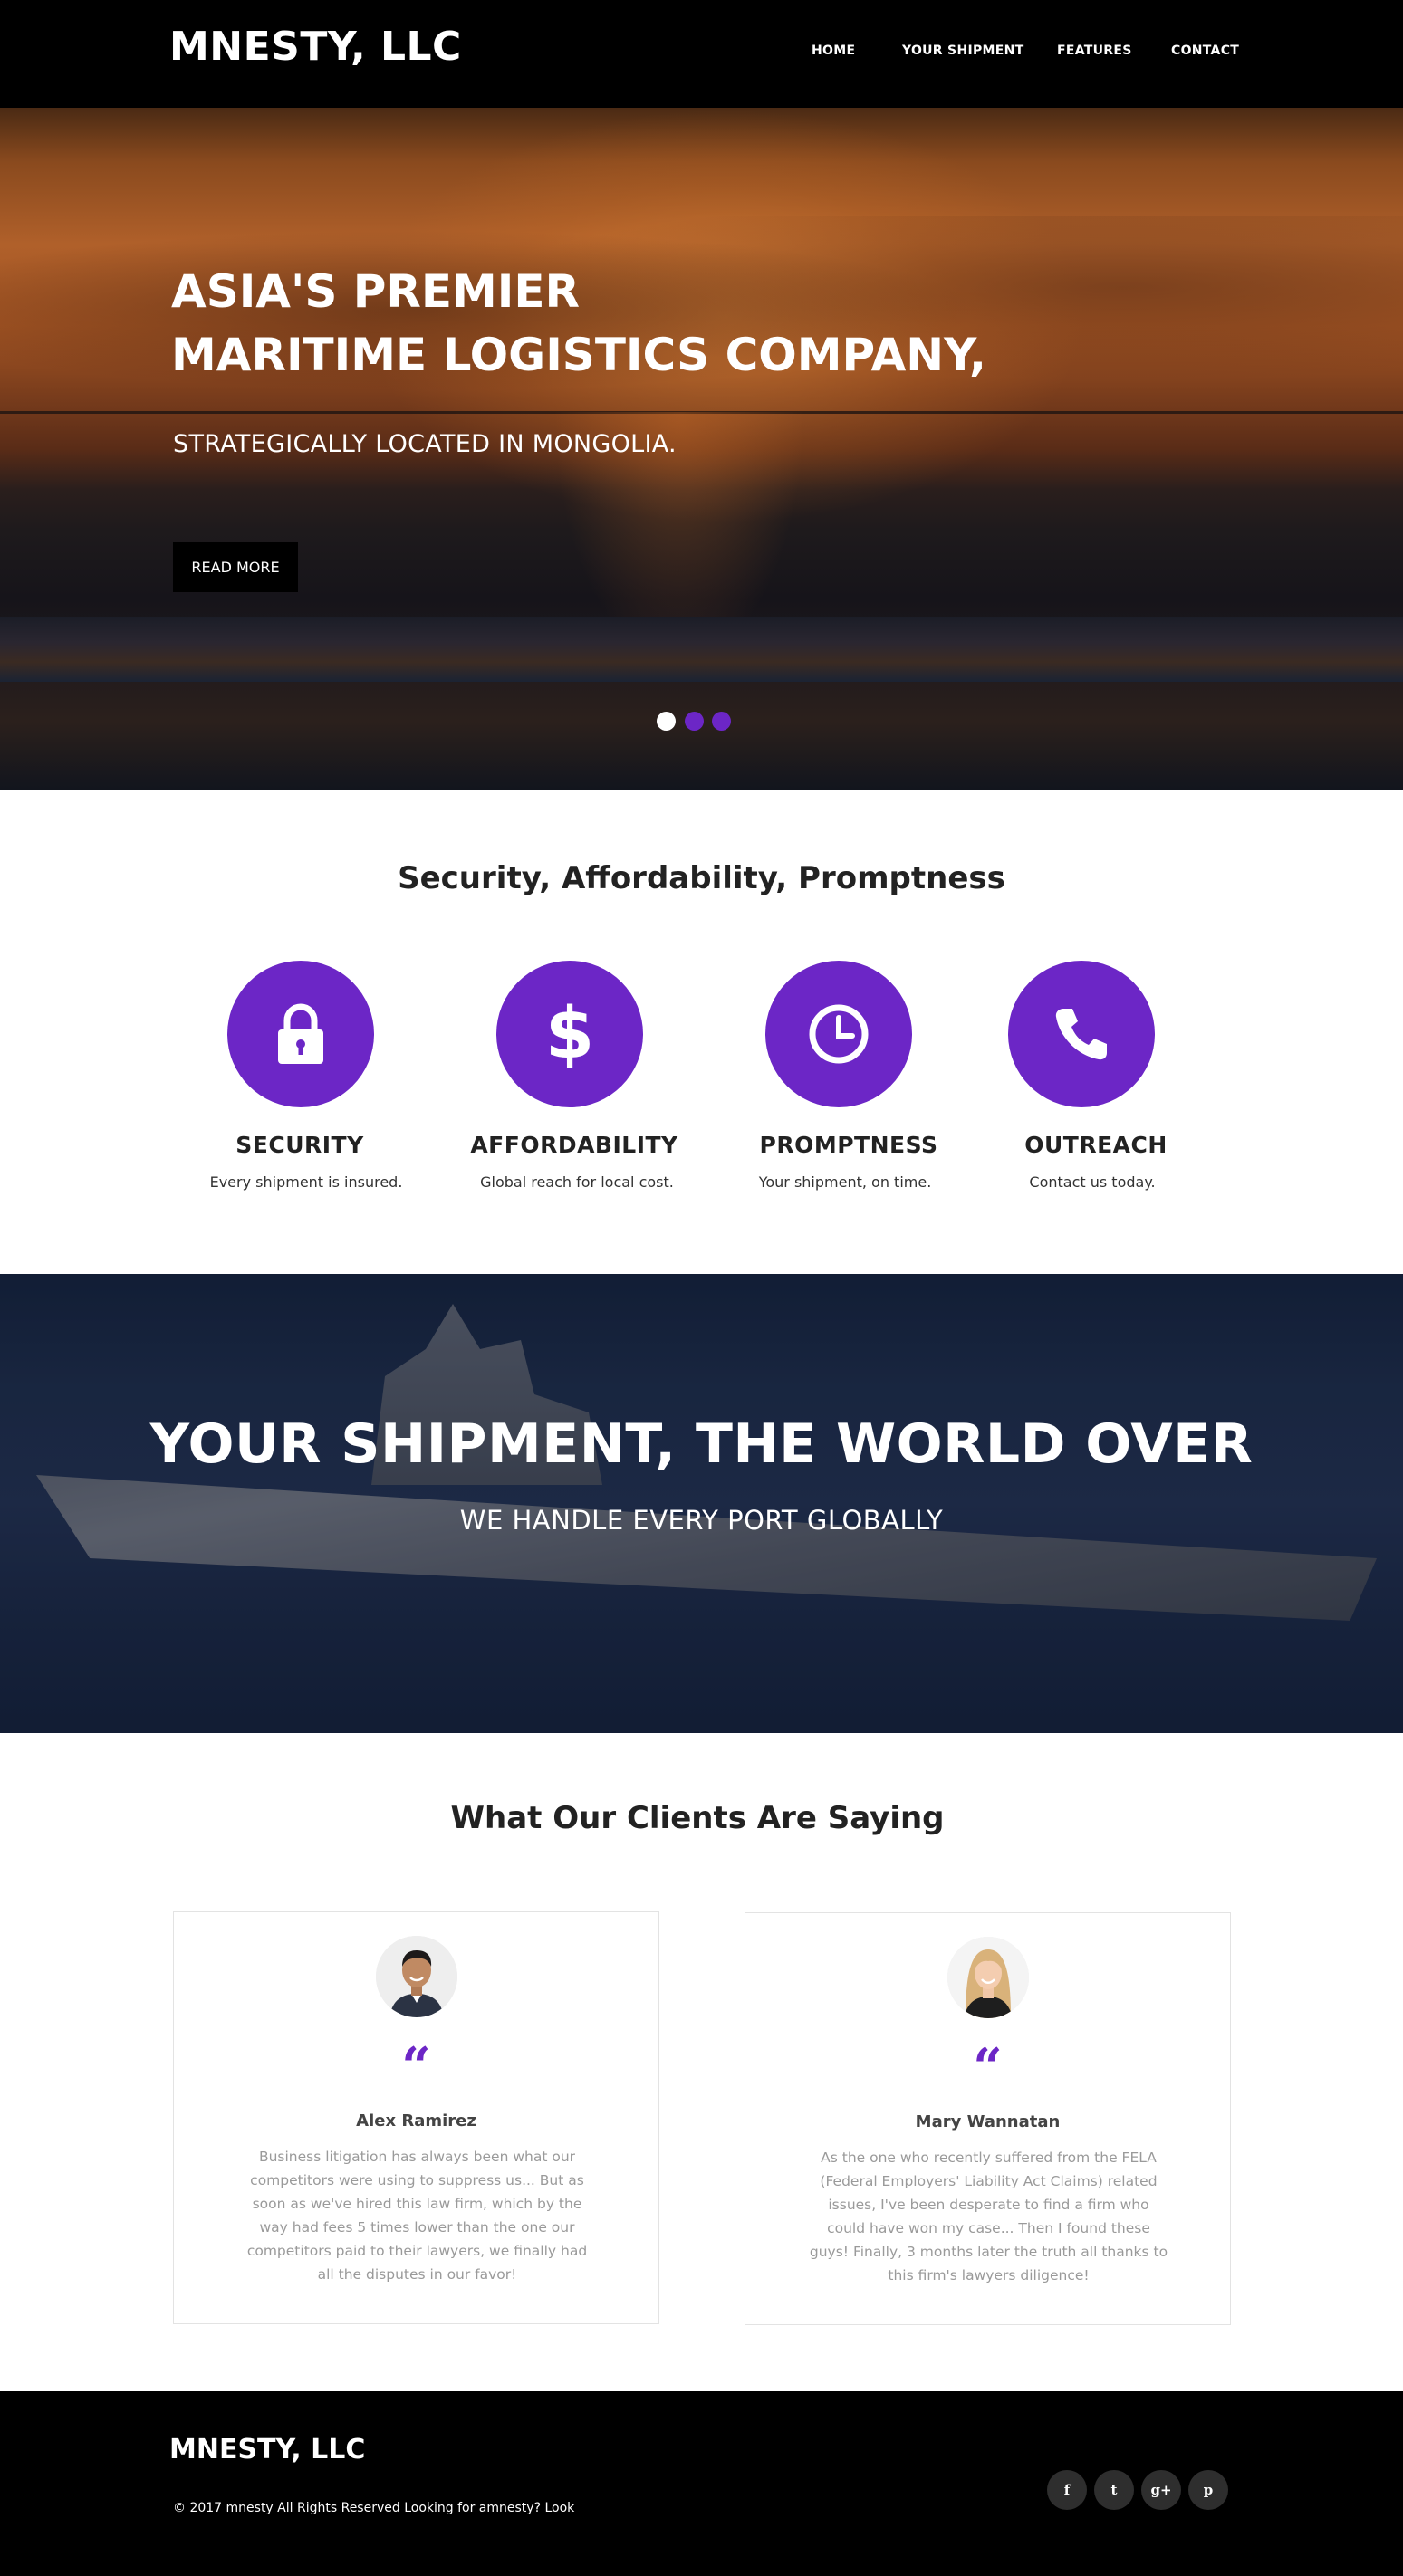 Image resolution: width=1403 pixels, height=2576 pixels. Describe the element at coordinates (579, 355) in the screenshot. I see `hero-title-line-2: MARITIME LOGISTICS COMPANY,` at that location.